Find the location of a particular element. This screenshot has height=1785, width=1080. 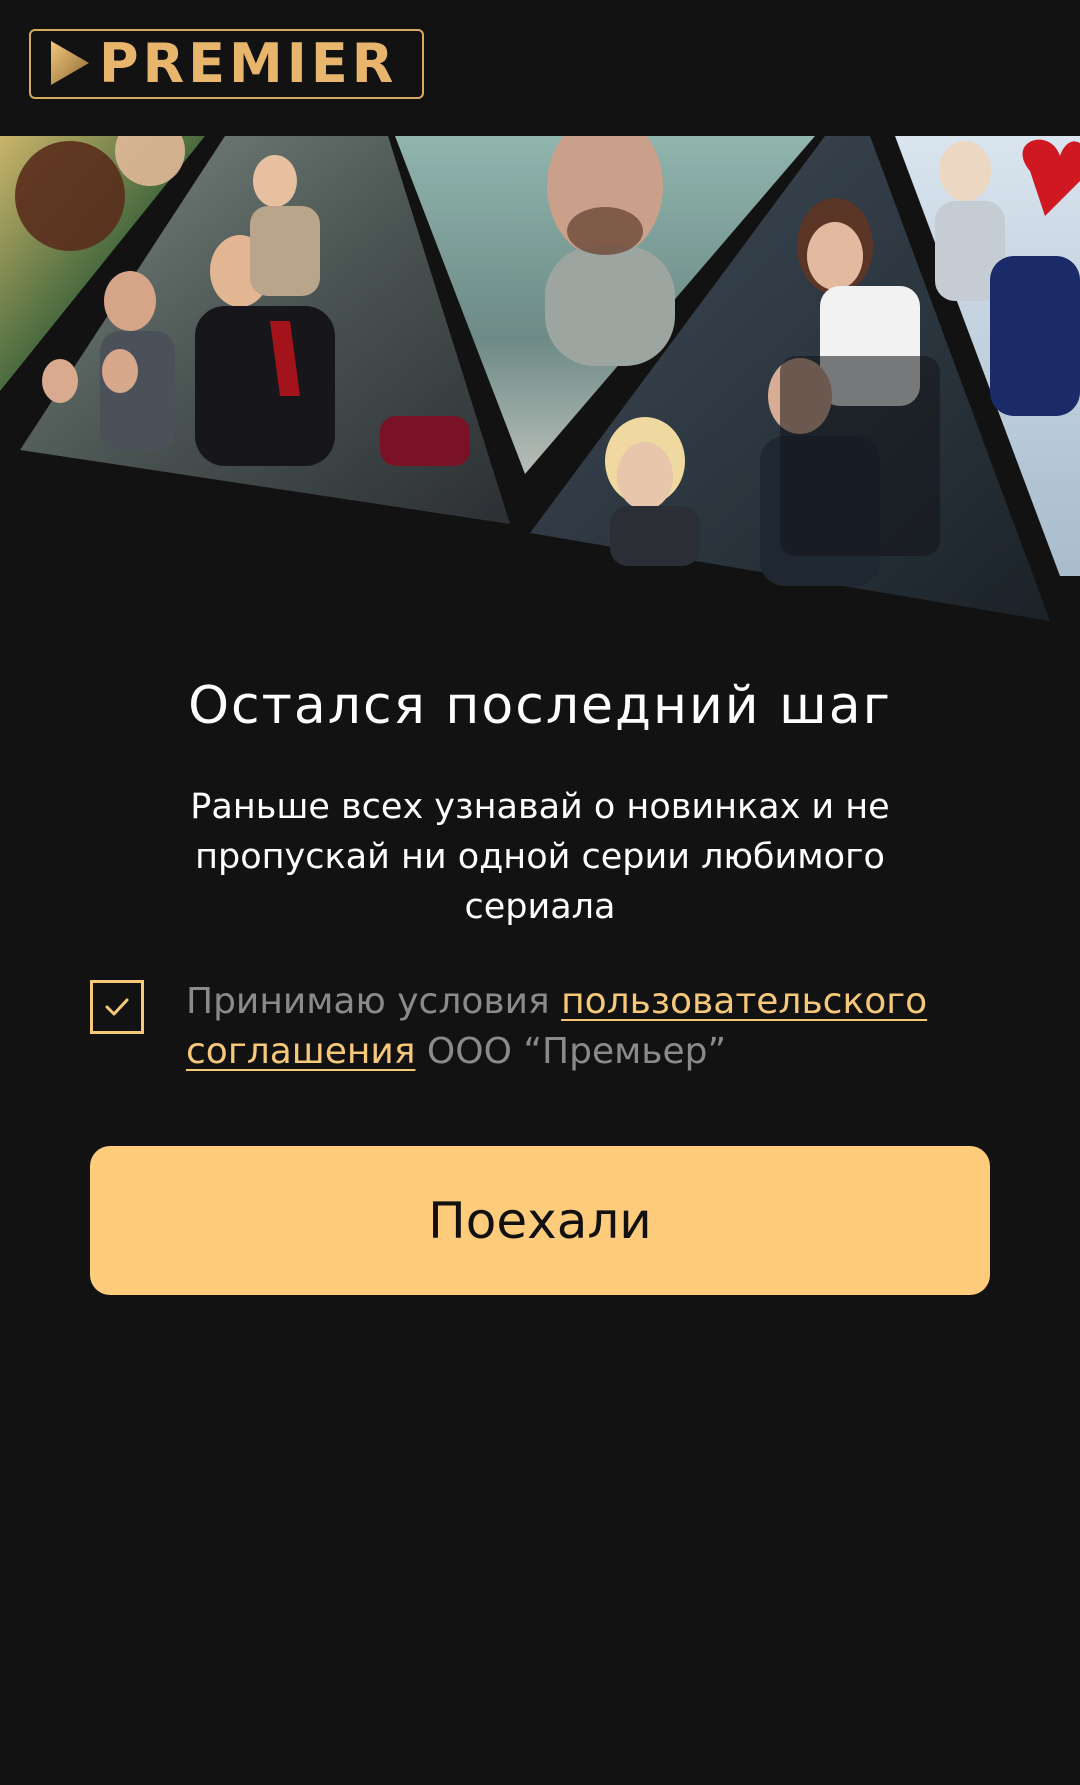

continue-button: Поехали is located at coordinates (540, 1220).